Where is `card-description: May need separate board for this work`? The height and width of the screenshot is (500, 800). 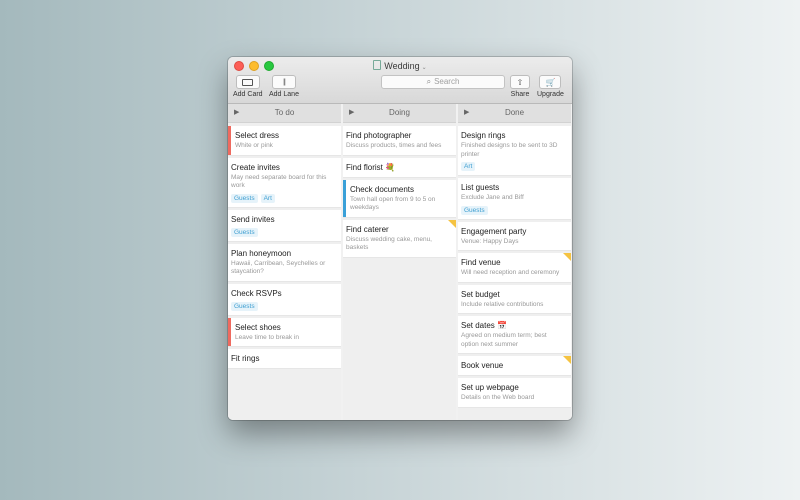 card-description: May need separate board for this work is located at coordinates (279, 181).